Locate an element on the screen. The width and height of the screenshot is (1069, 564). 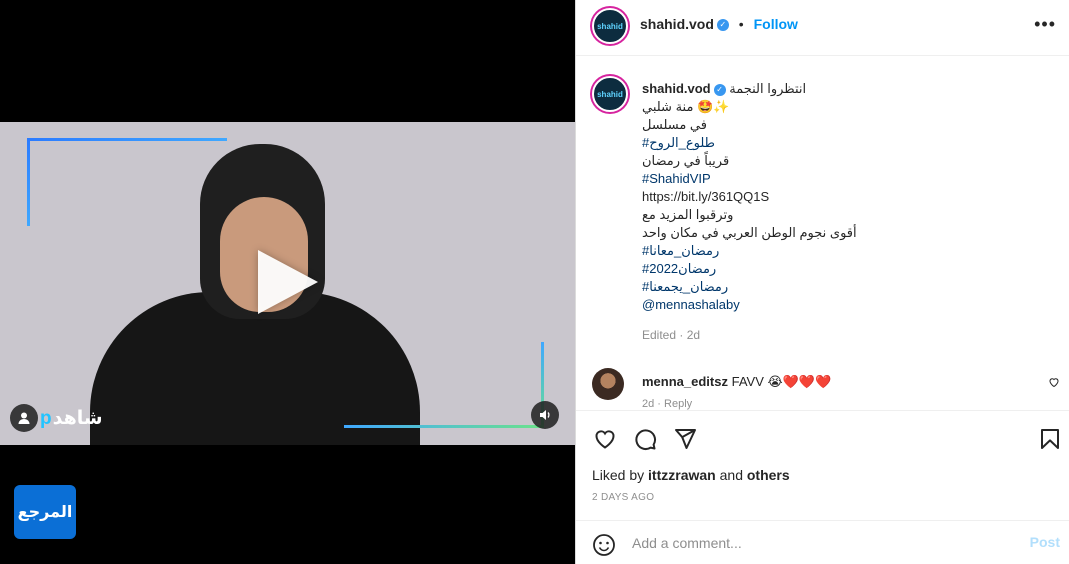
hashtag-link: #ShahidVIP is located at coordinates (842, 179).